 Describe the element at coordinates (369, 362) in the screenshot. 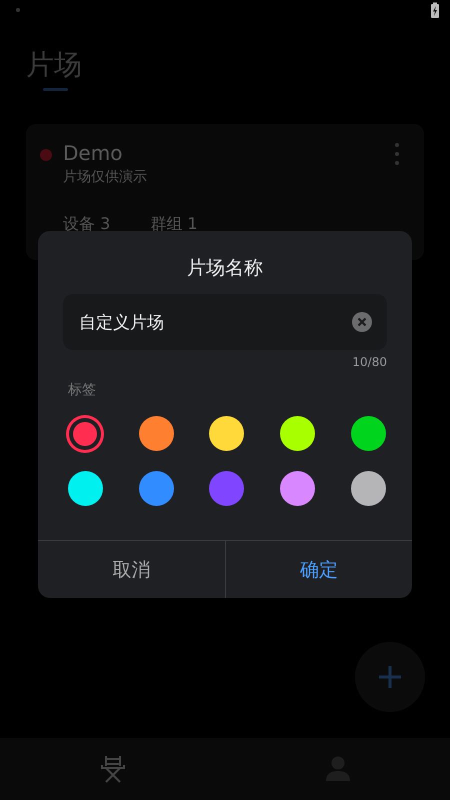

I see `character-counter: 10/80` at that location.